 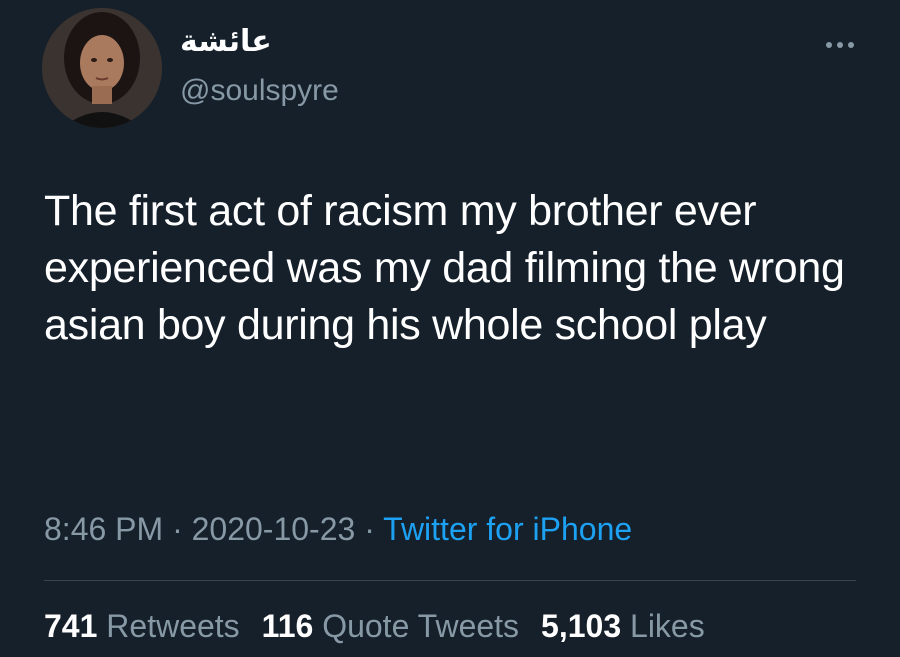 I want to click on avatar, so click(x=102, y=68).